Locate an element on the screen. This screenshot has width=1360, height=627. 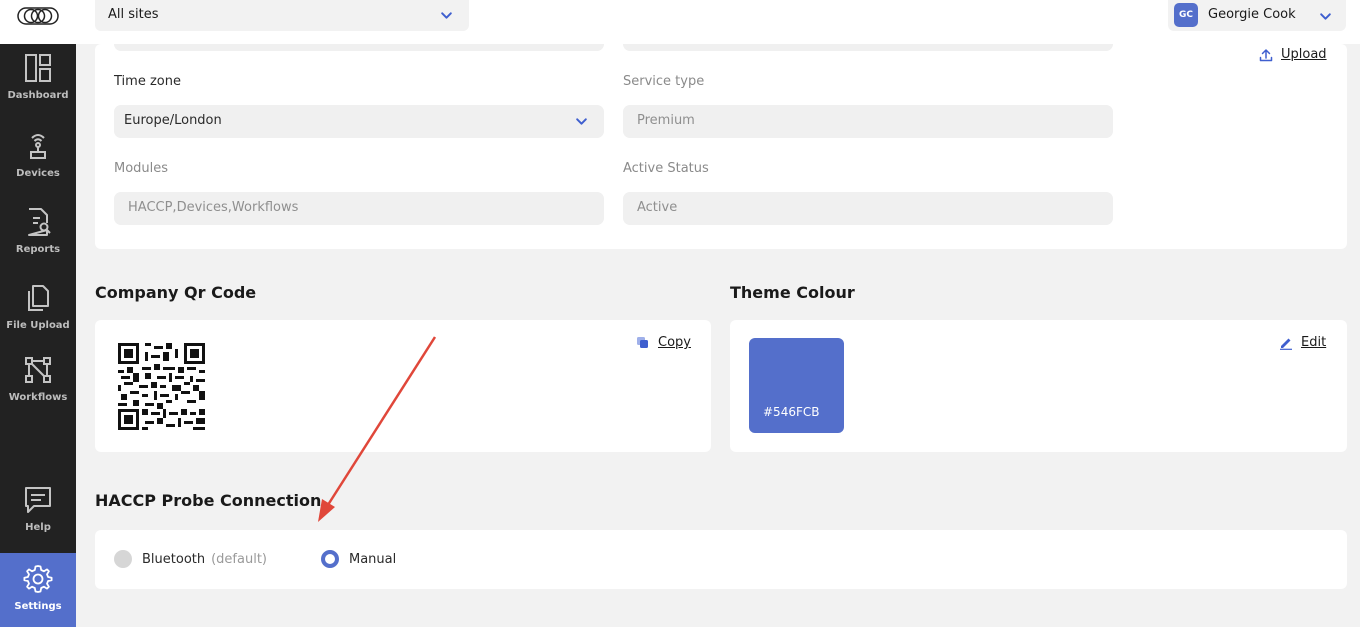
brand-logo is located at coordinates (38, 16).